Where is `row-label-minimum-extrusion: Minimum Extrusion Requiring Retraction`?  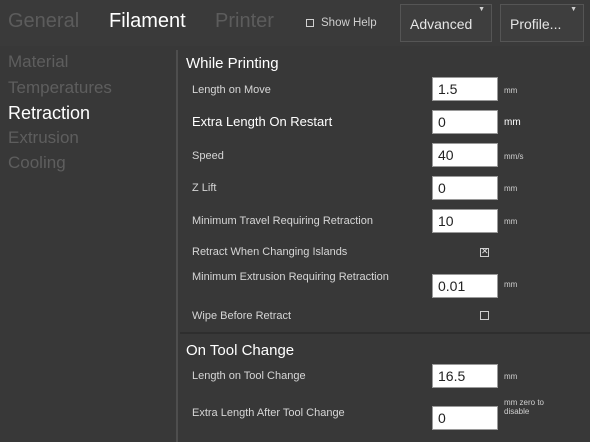
row-label-minimum-extrusion: Minimum Extrusion Requiring Retraction is located at coordinates (290, 277).